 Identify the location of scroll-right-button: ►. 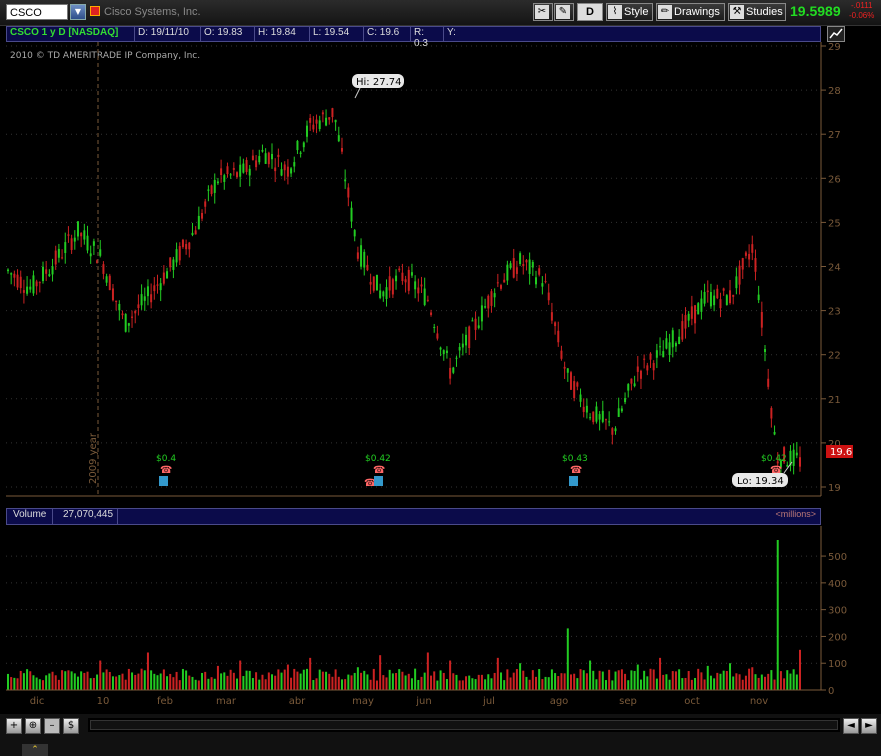
(869, 726).